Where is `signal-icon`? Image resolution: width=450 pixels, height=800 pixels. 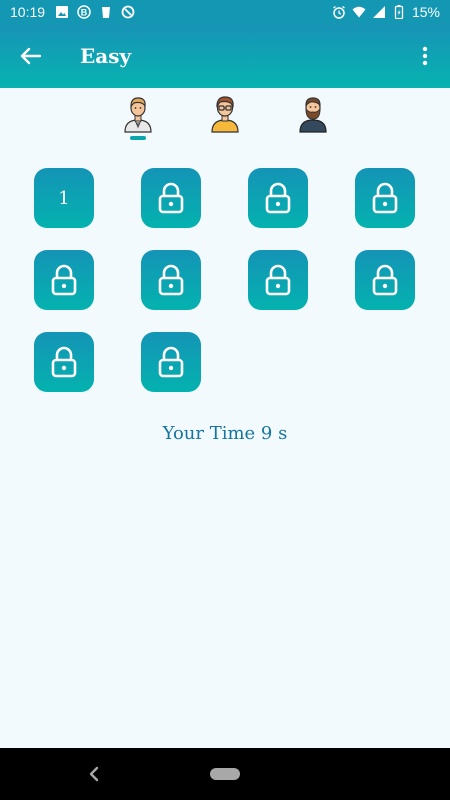
signal-icon is located at coordinates (378, 12).